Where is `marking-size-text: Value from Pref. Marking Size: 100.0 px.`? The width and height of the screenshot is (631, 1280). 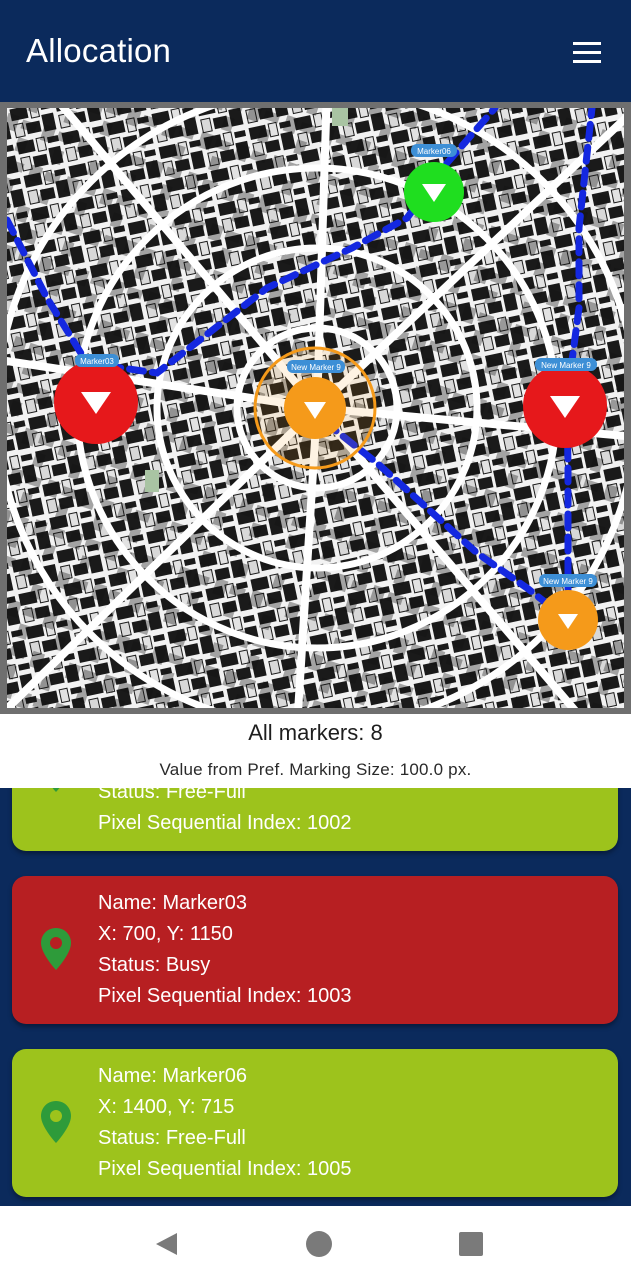 marking-size-text: Value from Pref. Marking Size: 100.0 px. is located at coordinates (315, 769).